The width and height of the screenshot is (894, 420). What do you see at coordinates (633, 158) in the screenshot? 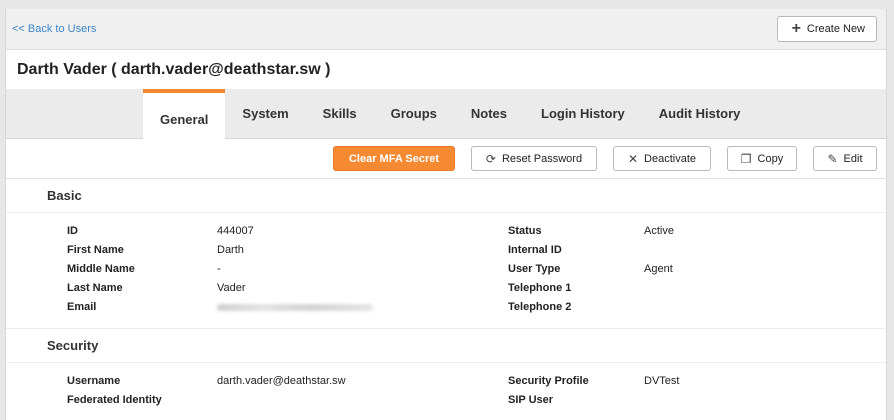
I see `close-icon: ✕` at bounding box center [633, 158].